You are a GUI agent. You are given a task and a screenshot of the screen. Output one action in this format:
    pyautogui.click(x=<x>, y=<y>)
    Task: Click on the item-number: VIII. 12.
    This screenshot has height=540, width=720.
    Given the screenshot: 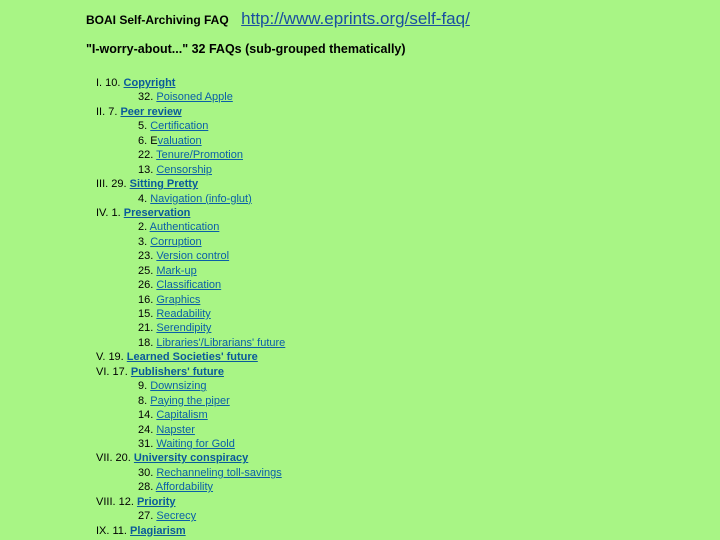 What is the action you would take?
    pyautogui.click(x=116, y=501)
    